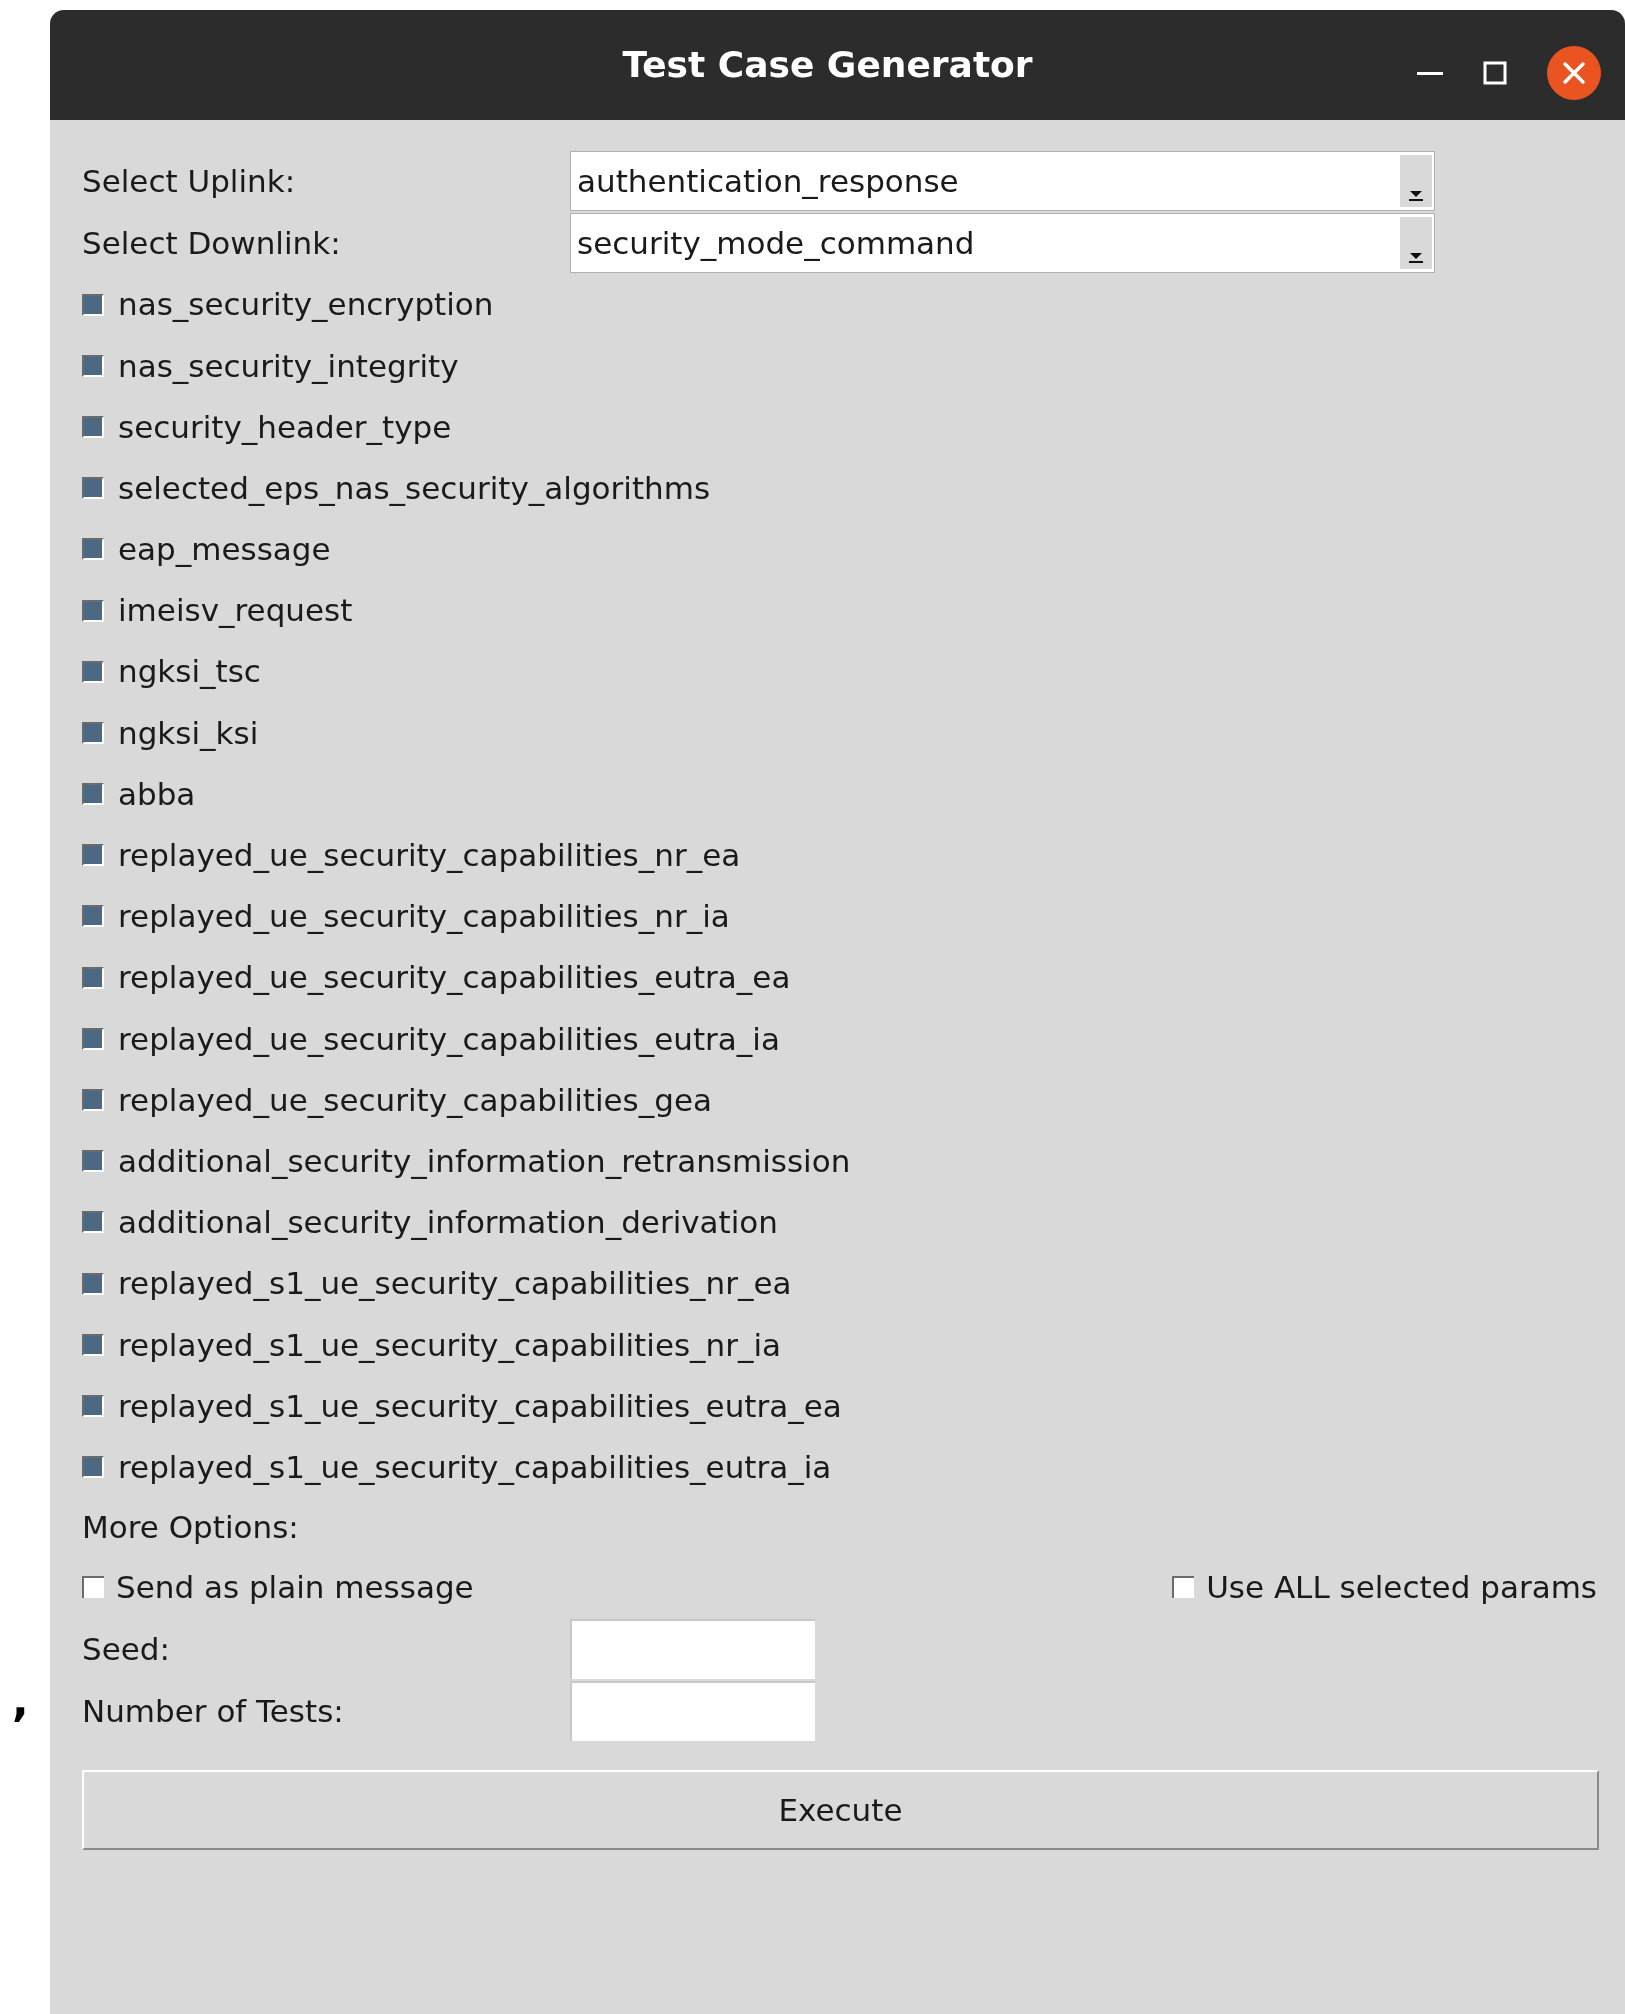  I want to click on param-label: replayed_s1_ue_security_capabilities_nr_ea, so click(455, 1284).